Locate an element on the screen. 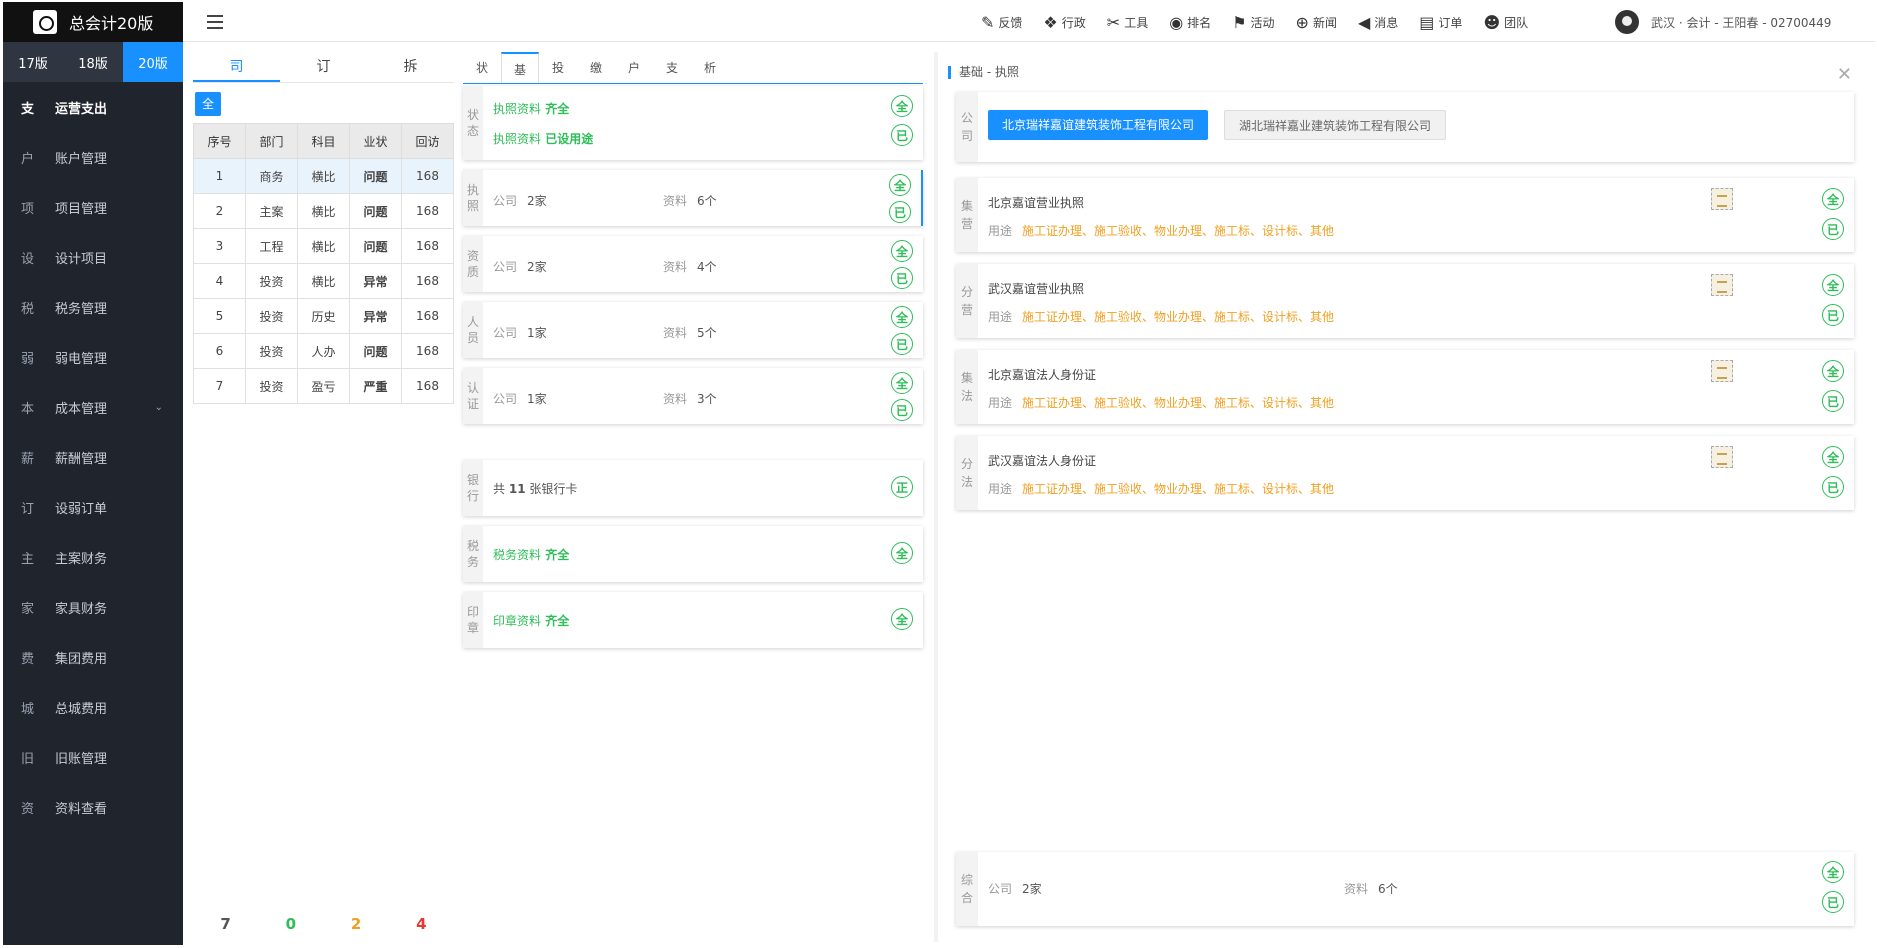 This screenshot has height=948, width=1877. sidebar-item-4: 税 税务管理 is located at coordinates (93, 307).